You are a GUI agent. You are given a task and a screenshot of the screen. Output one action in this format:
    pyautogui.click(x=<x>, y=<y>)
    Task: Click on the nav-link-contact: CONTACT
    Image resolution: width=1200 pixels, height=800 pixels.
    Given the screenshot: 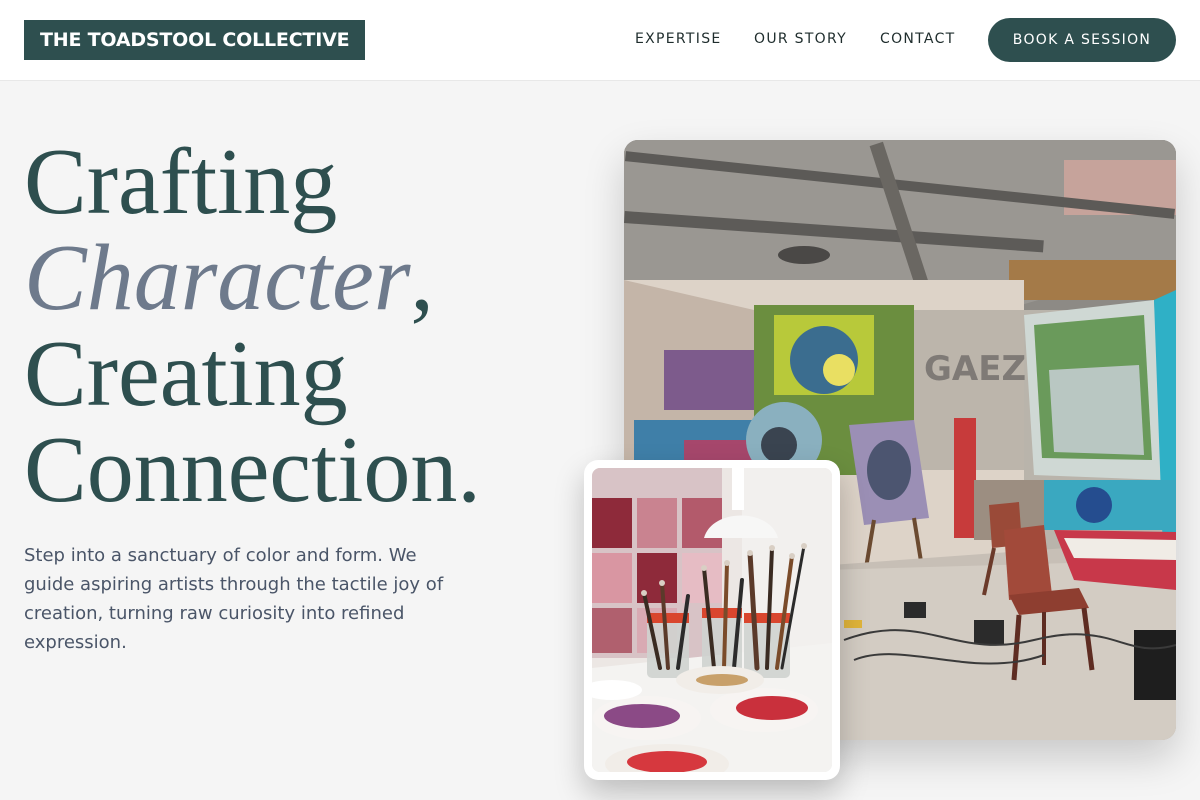 What is the action you would take?
    pyautogui.click(x=918, y=39)
    